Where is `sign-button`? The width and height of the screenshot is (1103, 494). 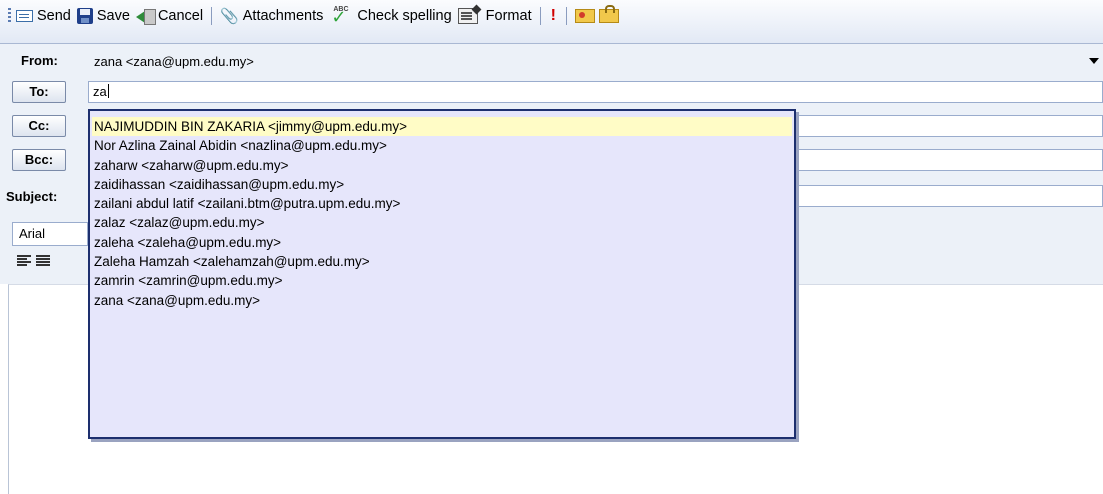 sign-button is located at coordinates (586, 15).